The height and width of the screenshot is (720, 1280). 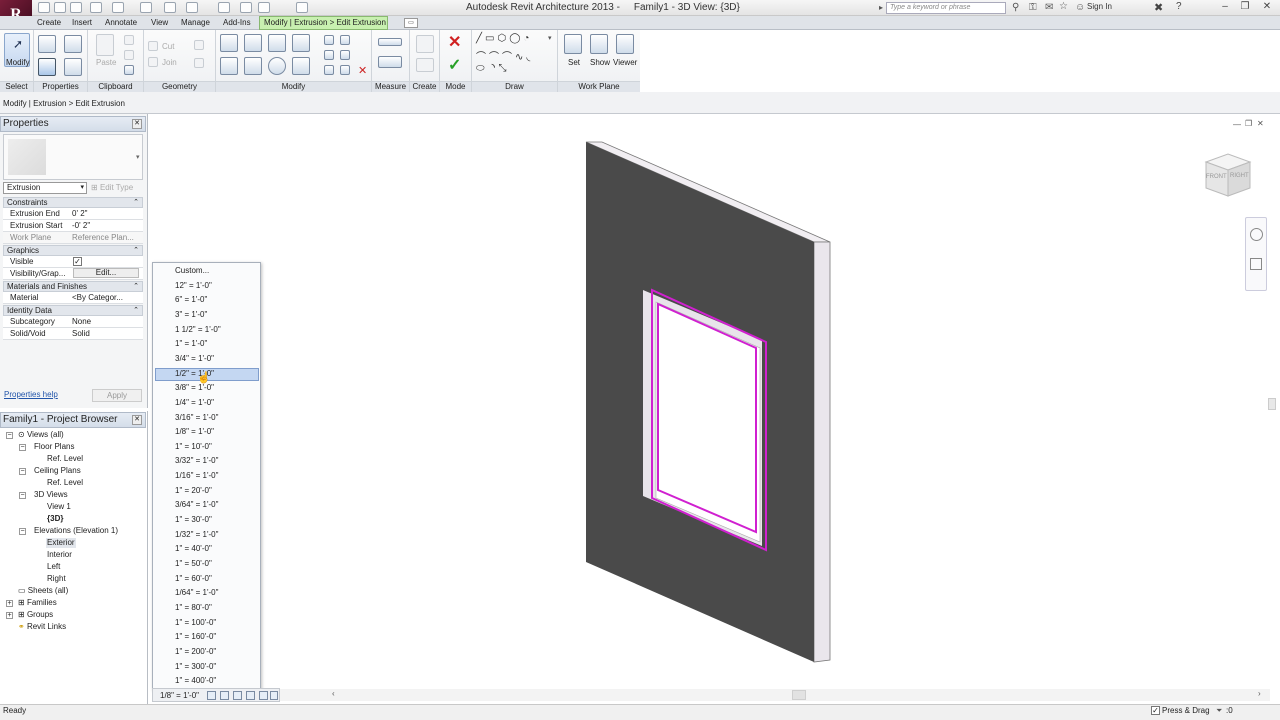 I want to click on visible-checkbox: ✓, so click(x=77, y=261).